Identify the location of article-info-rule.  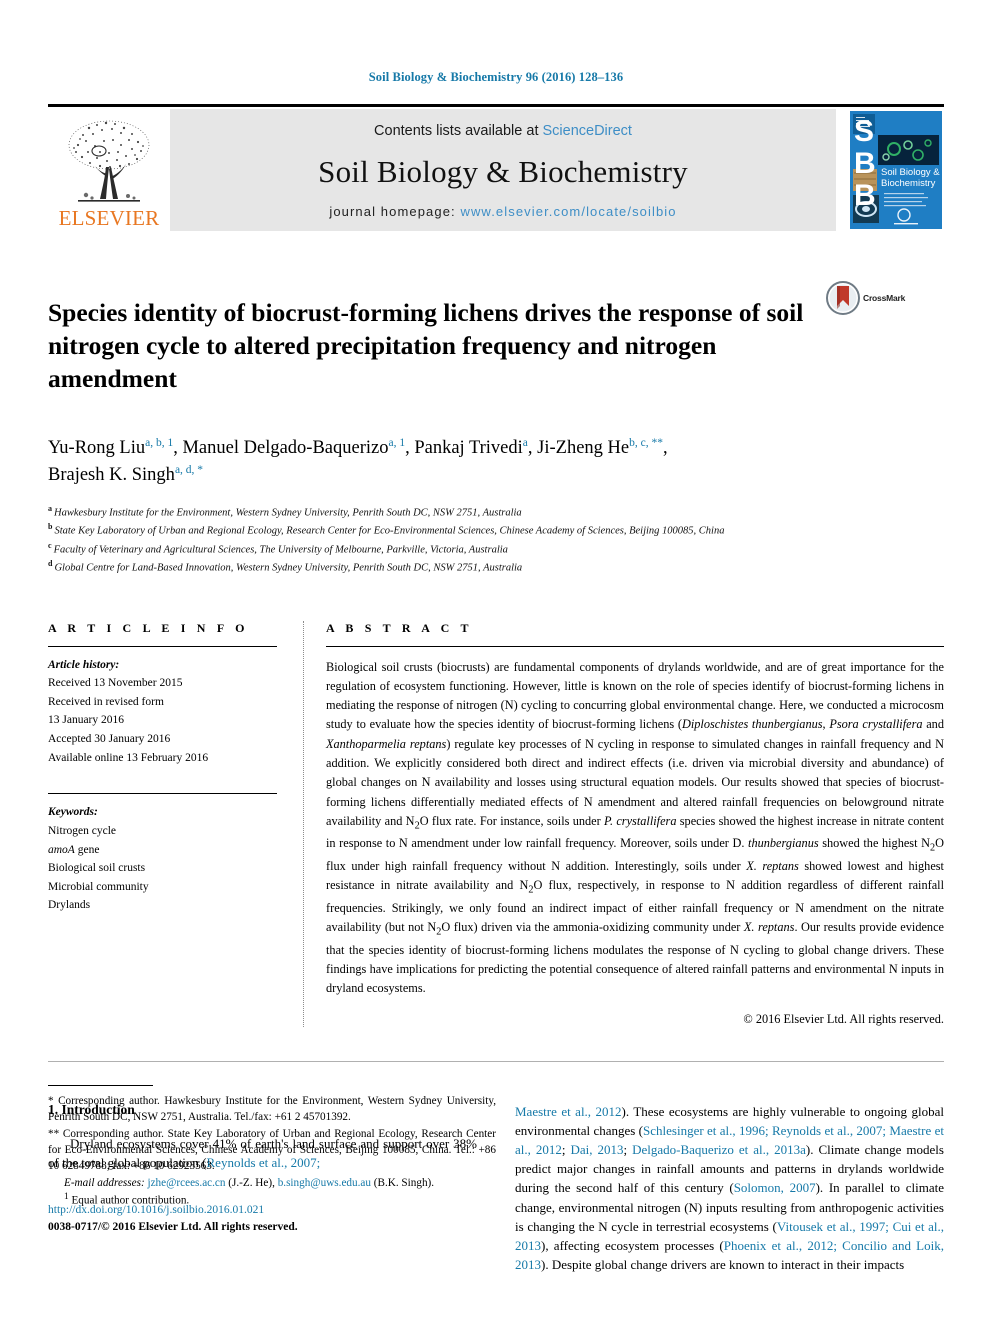
(162, 646).